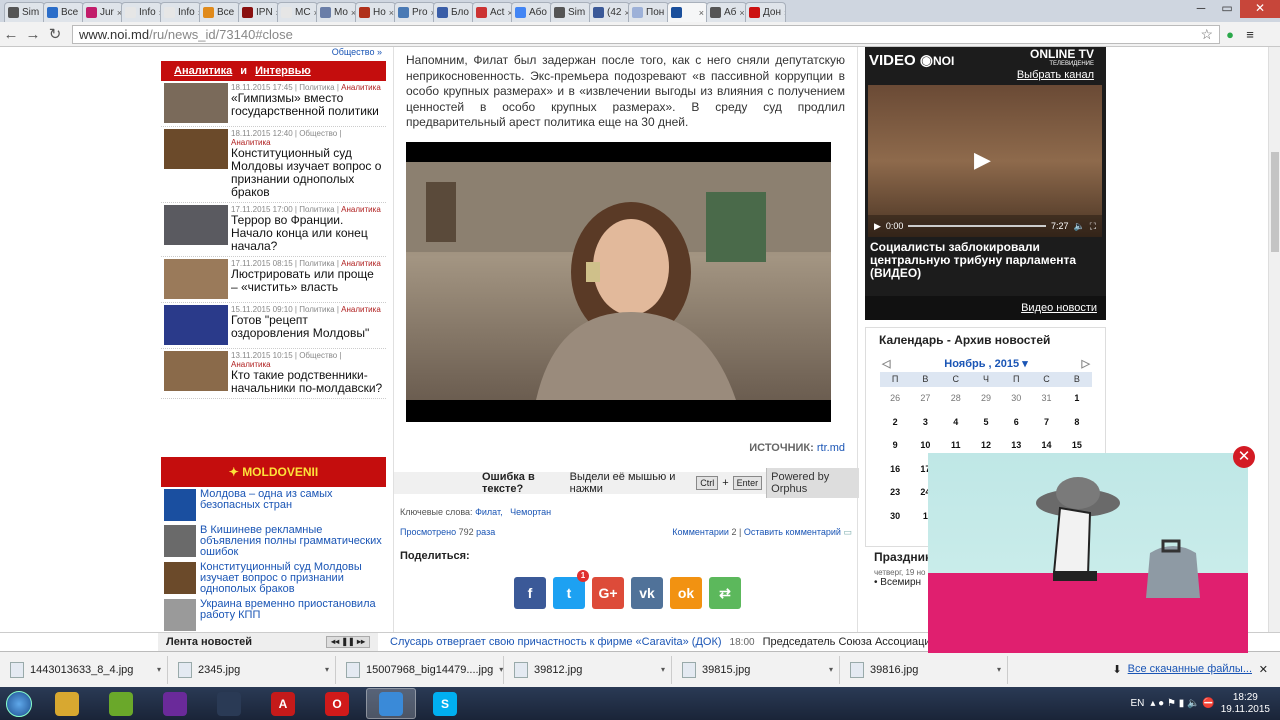 This screenshot has width=1280, height=720. Describe the element at coordinates (1227, 9) in the screenshot. I see `maximize-icon: ▭` at that location.